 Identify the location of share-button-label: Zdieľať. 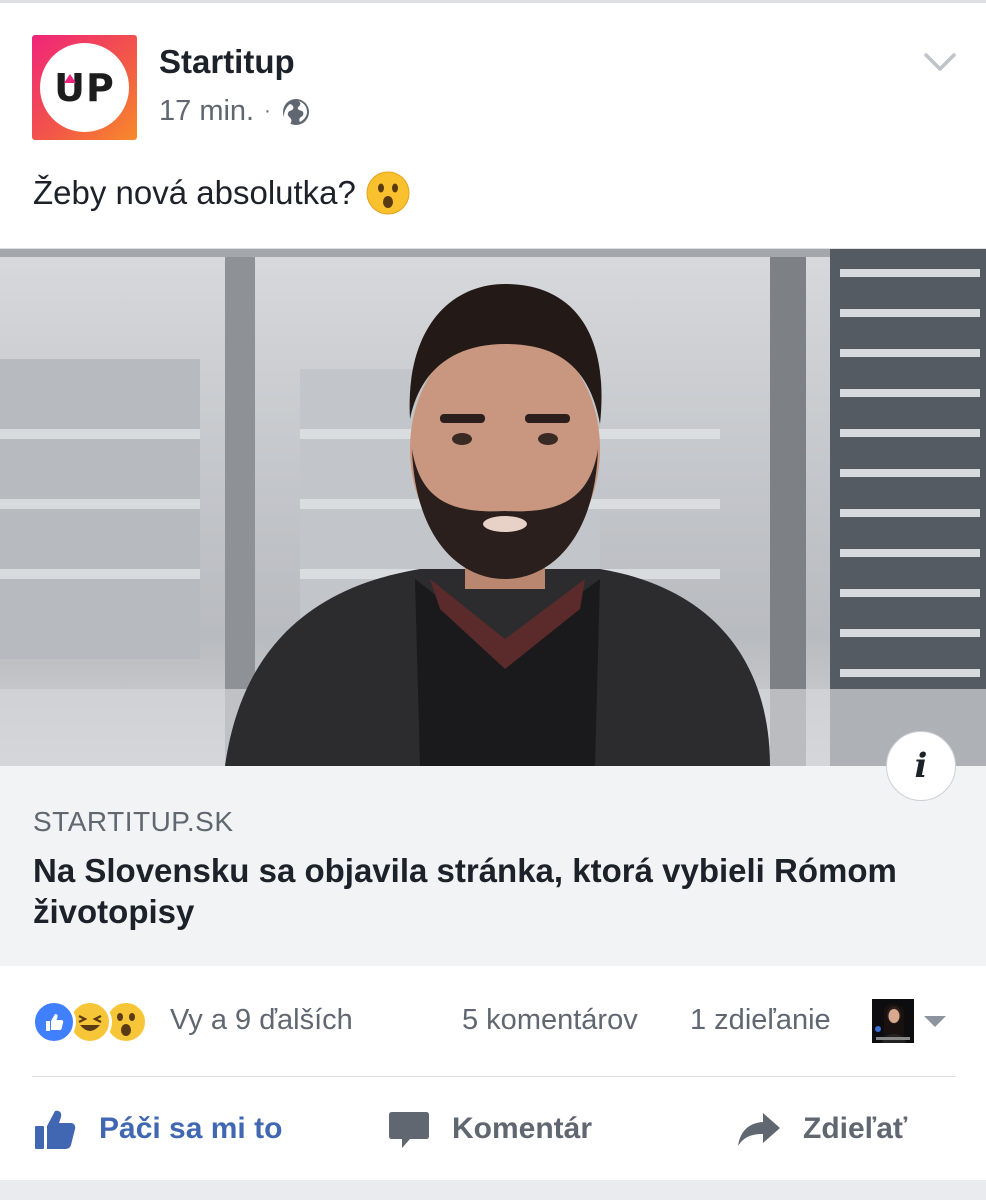
(855, 1128).